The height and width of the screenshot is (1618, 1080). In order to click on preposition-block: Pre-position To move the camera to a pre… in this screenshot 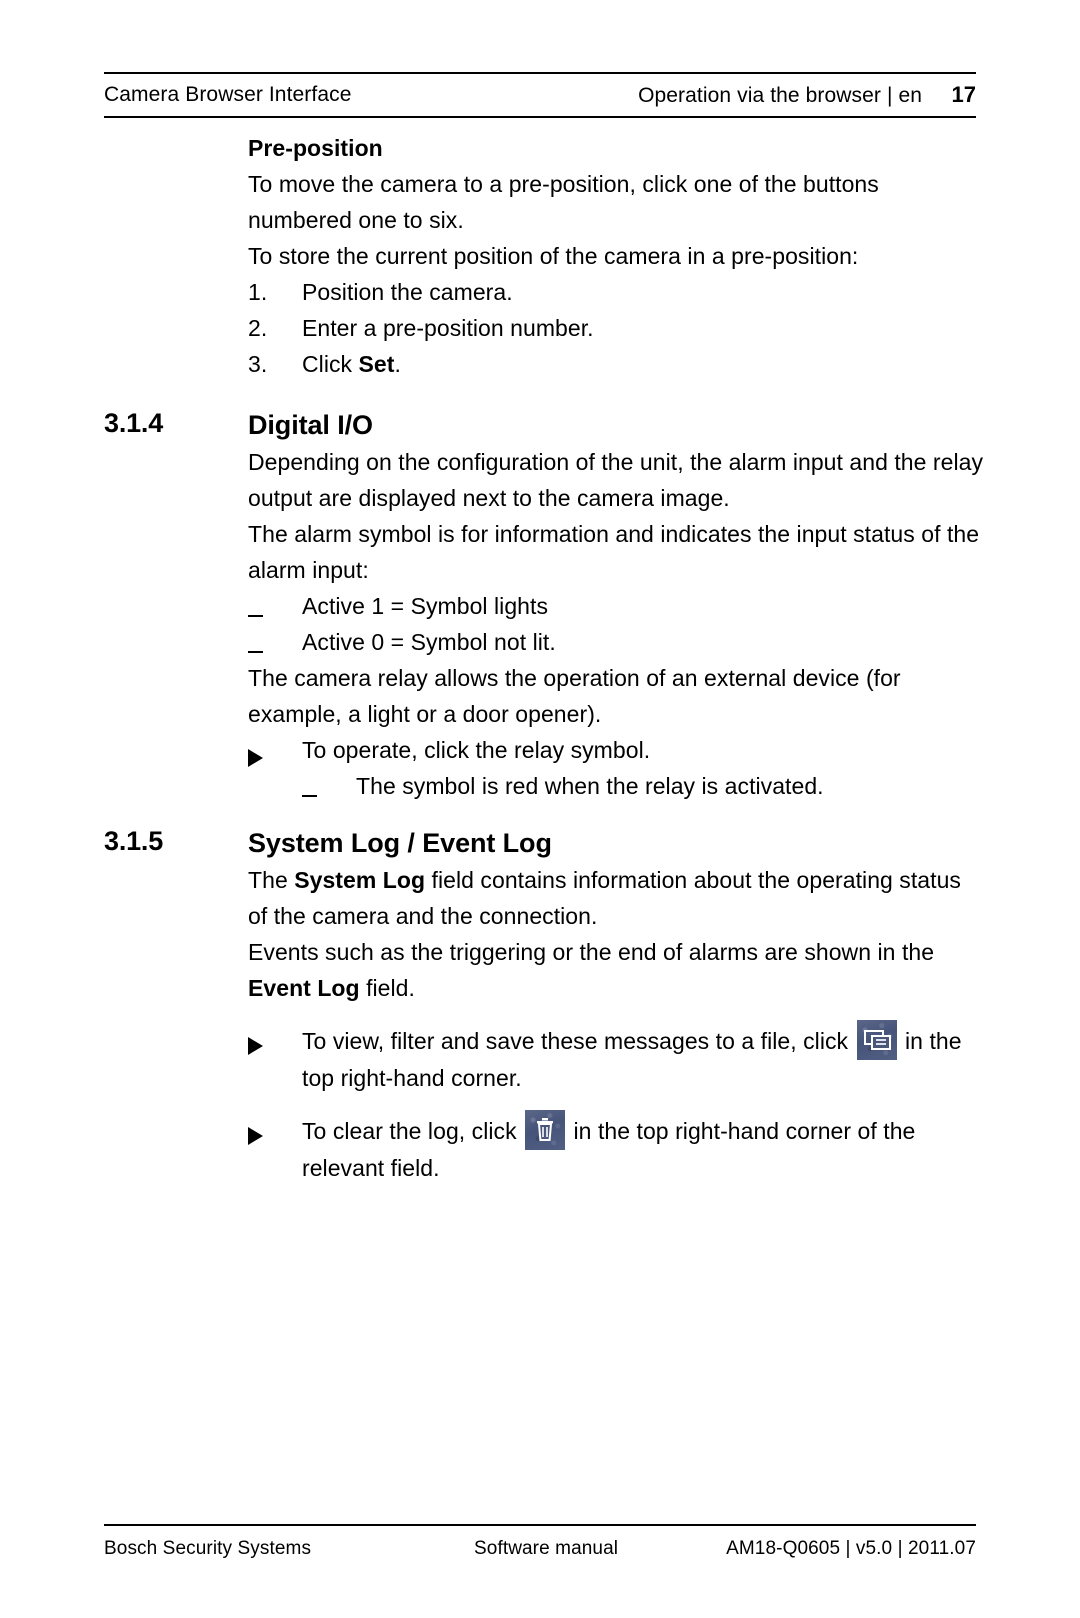, I will do `click(616, 256)`.